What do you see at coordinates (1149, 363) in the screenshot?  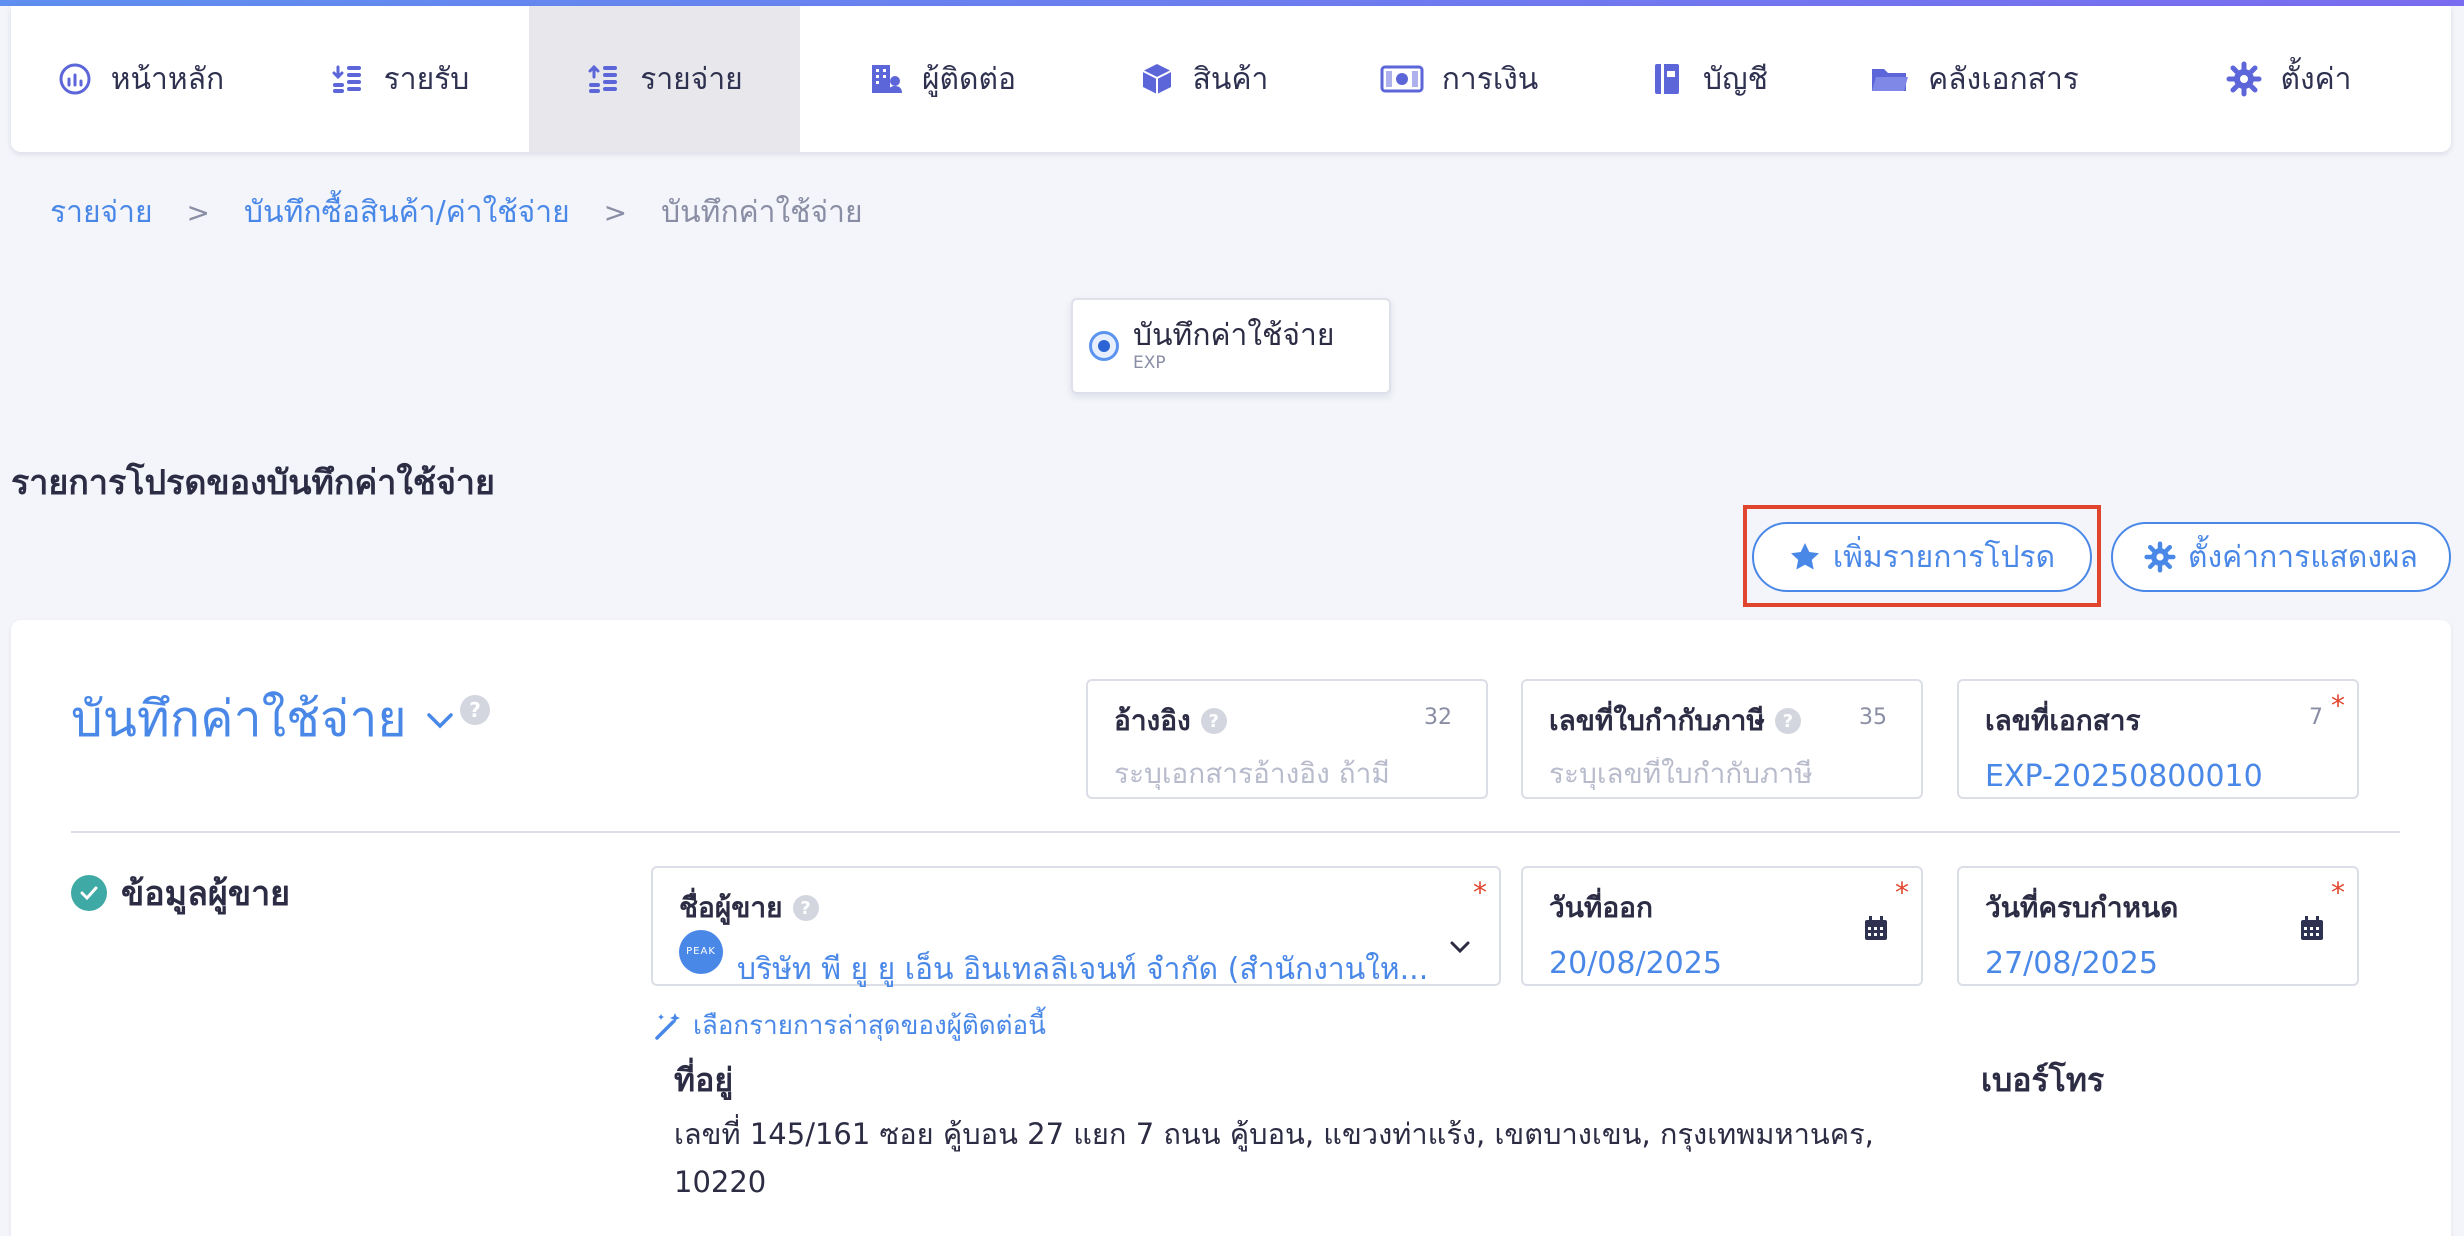 I see `doc-type-code: EXP` at bounding box center [1149, 363].